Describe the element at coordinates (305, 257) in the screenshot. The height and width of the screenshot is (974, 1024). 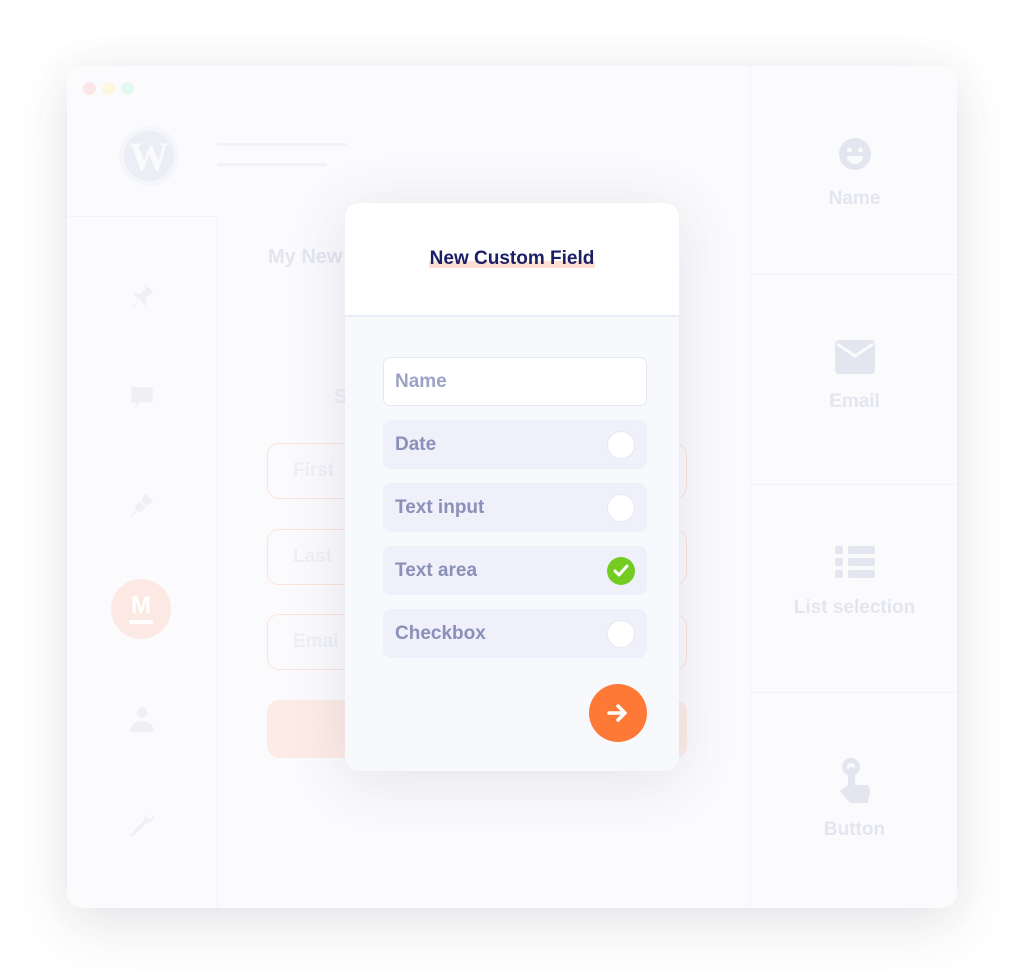
I see `form-title: My New` at that location.